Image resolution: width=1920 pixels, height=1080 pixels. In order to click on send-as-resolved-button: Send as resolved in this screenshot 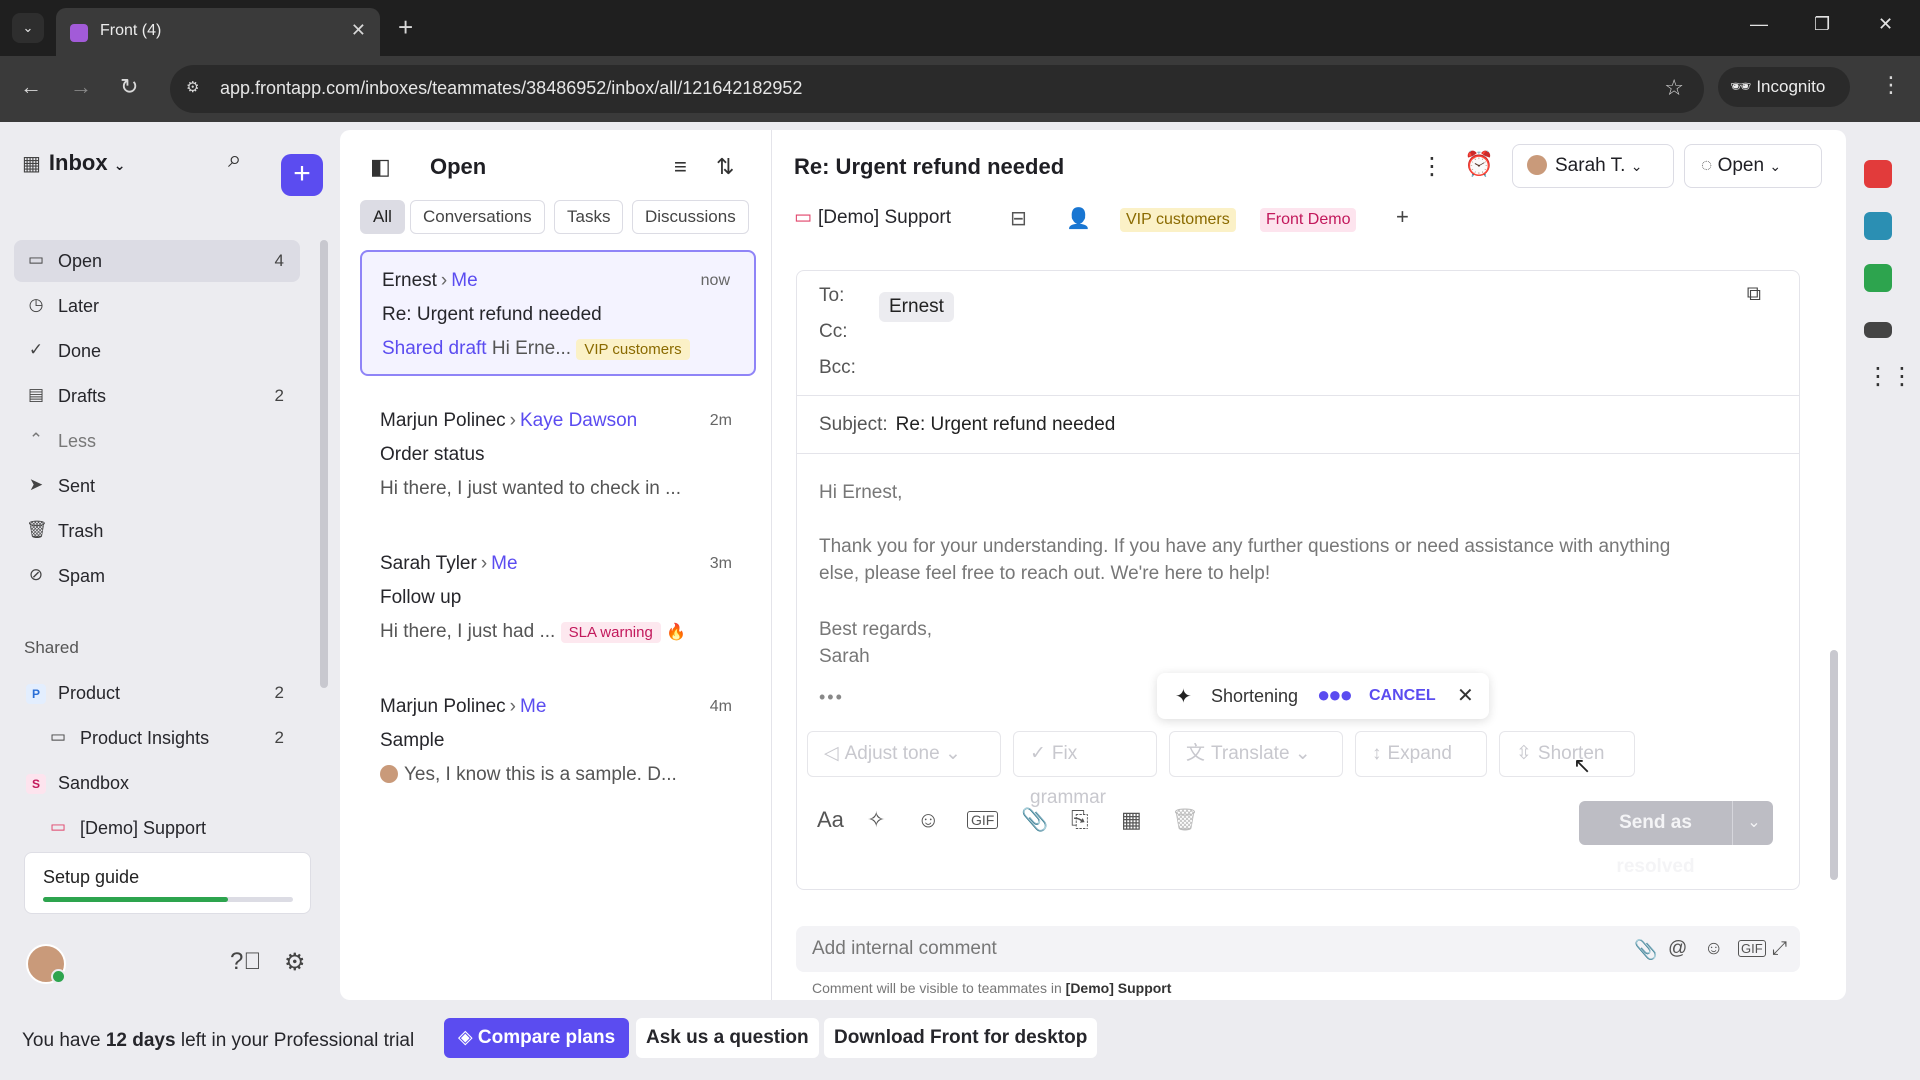, I will do `click(1656, 839)`.